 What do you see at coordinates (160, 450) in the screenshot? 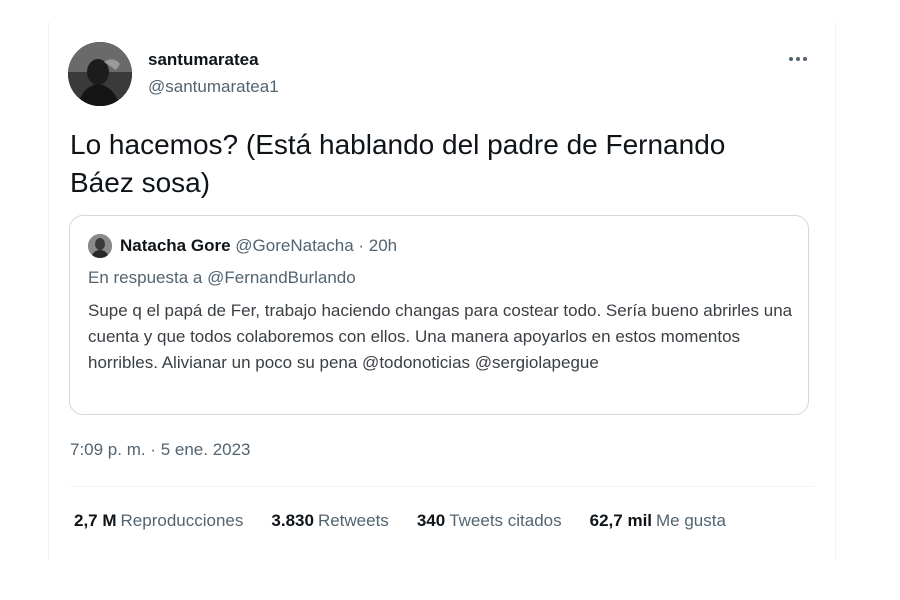
I see `tweet-timestamp: 7:09 p. m. · 5 ene. 2023` at bounding box center [160, 450].